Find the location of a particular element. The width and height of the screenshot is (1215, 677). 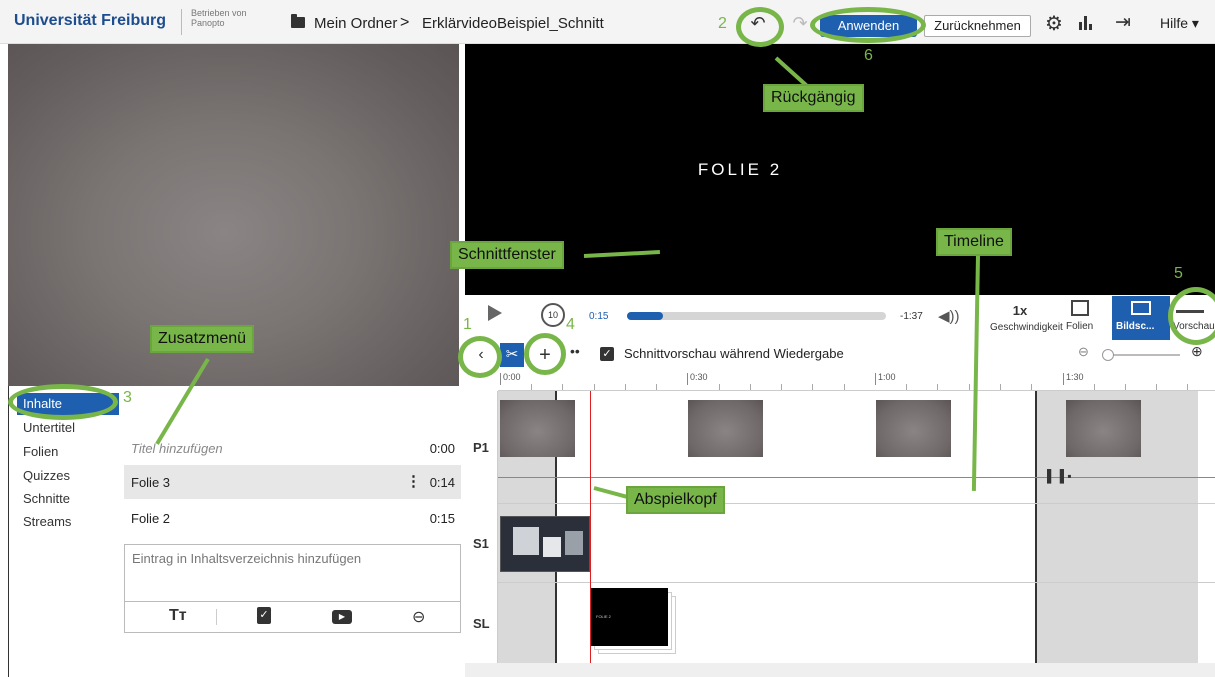

track-label-divider is located at coordinates (497, 527).